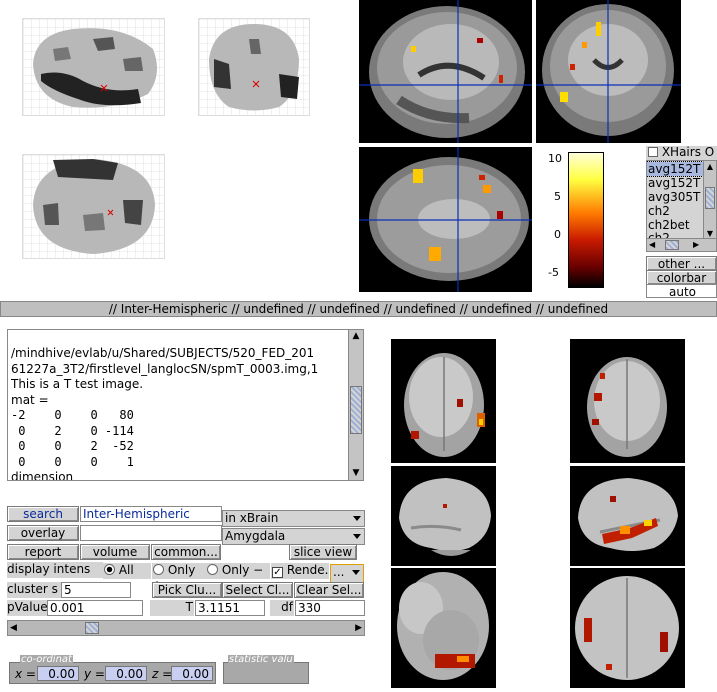  I want to click on radio-only-positive: Only +, so click(179, 577).